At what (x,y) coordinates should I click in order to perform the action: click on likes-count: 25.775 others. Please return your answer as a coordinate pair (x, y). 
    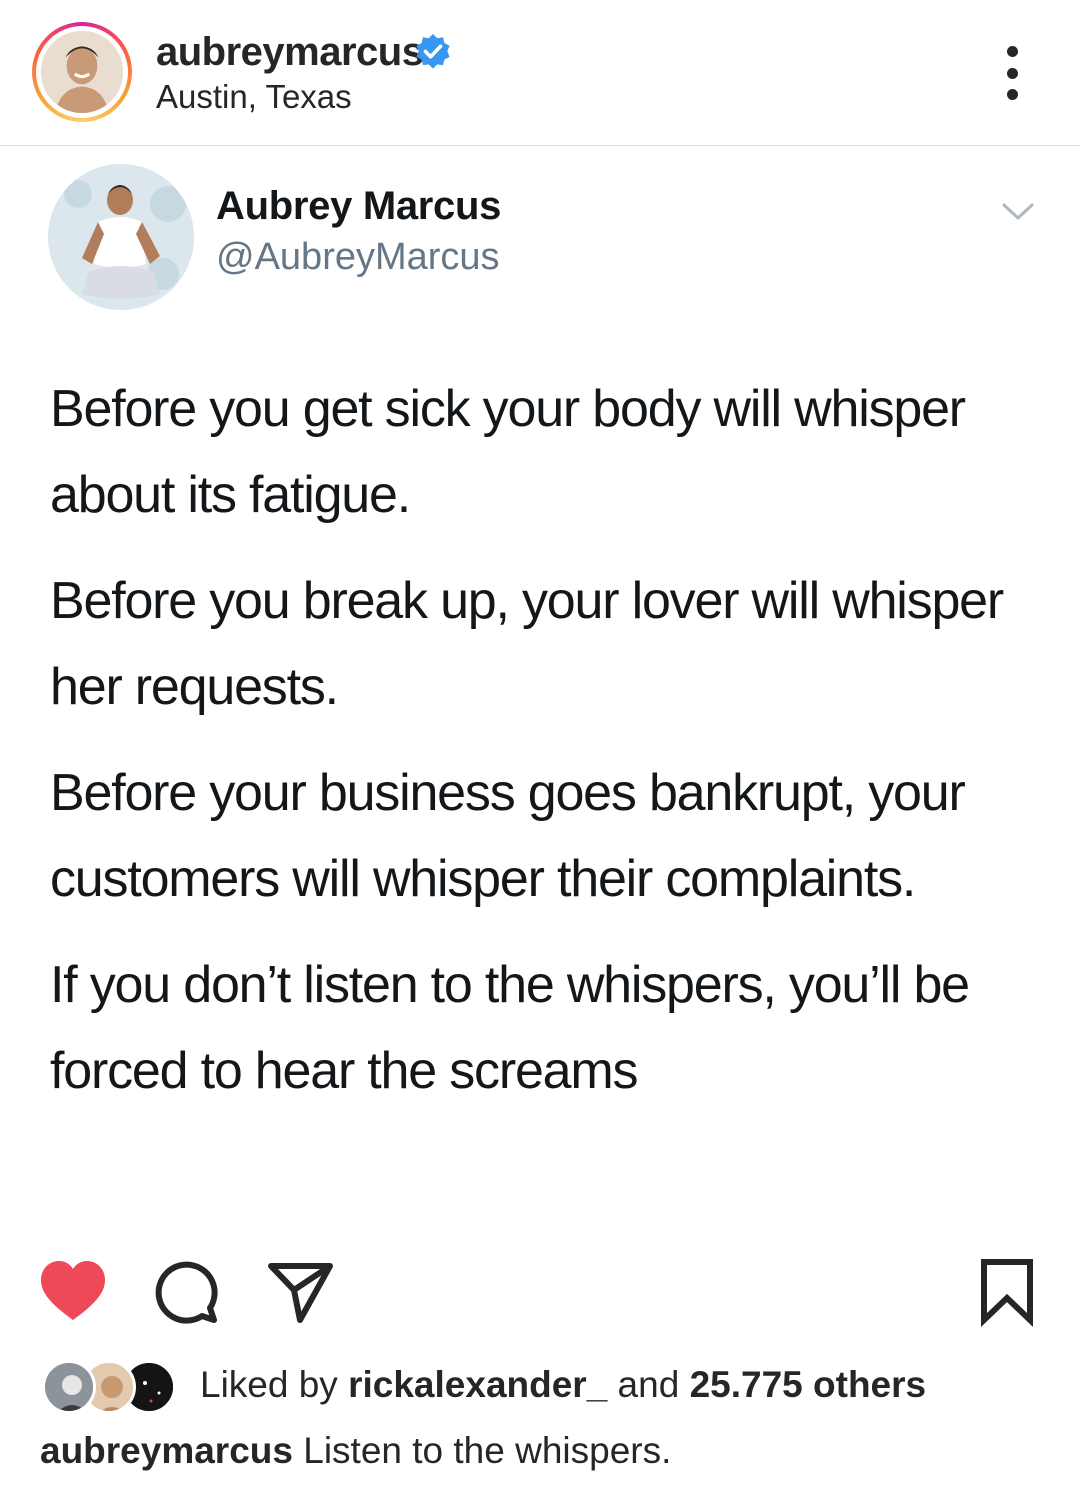
    Looking at the image, I should click on (808, 1384).